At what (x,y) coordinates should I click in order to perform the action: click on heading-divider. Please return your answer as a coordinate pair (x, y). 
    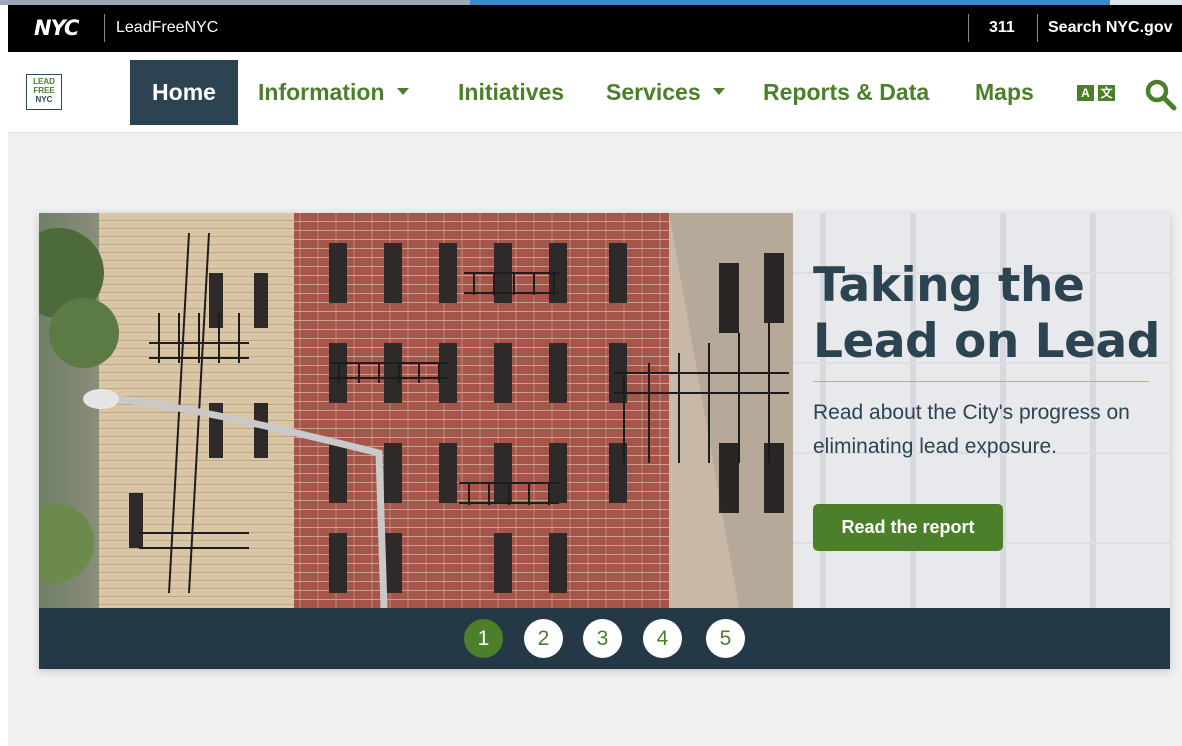
    Looking at the image, I should click on (981, 381).